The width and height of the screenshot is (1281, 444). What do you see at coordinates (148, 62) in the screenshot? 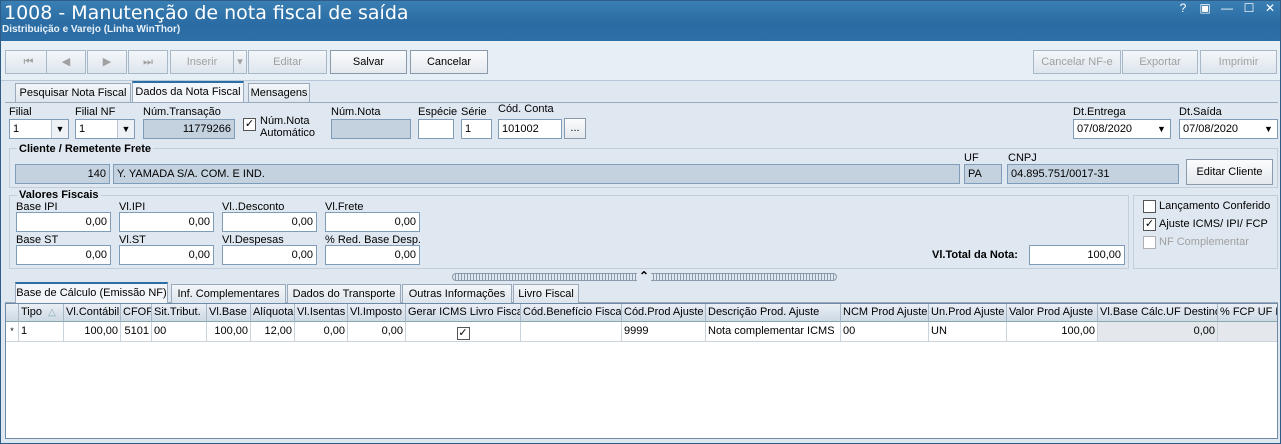
I see `last-record-button: ⏭` at bounding box center [148, 62].